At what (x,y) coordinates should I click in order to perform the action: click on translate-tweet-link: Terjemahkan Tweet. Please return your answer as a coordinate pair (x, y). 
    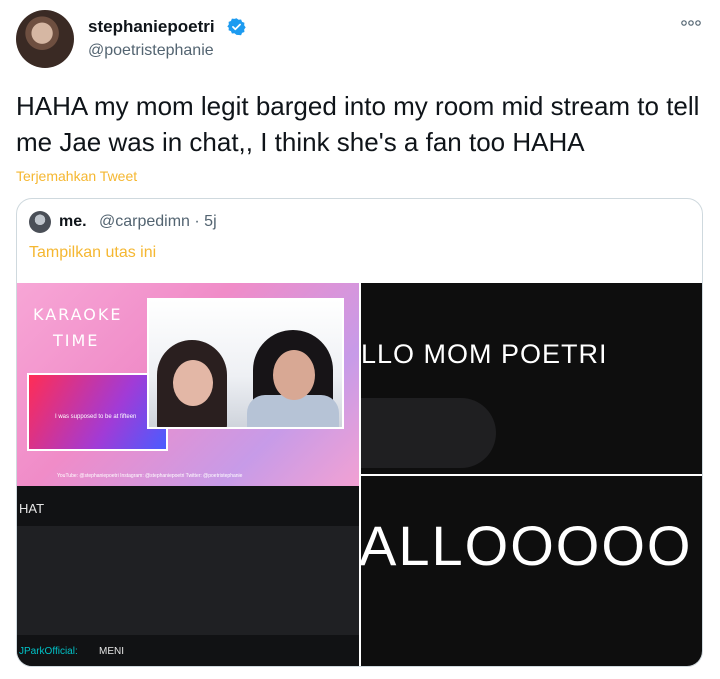
    Looking at the image, I should click on (76, 176).